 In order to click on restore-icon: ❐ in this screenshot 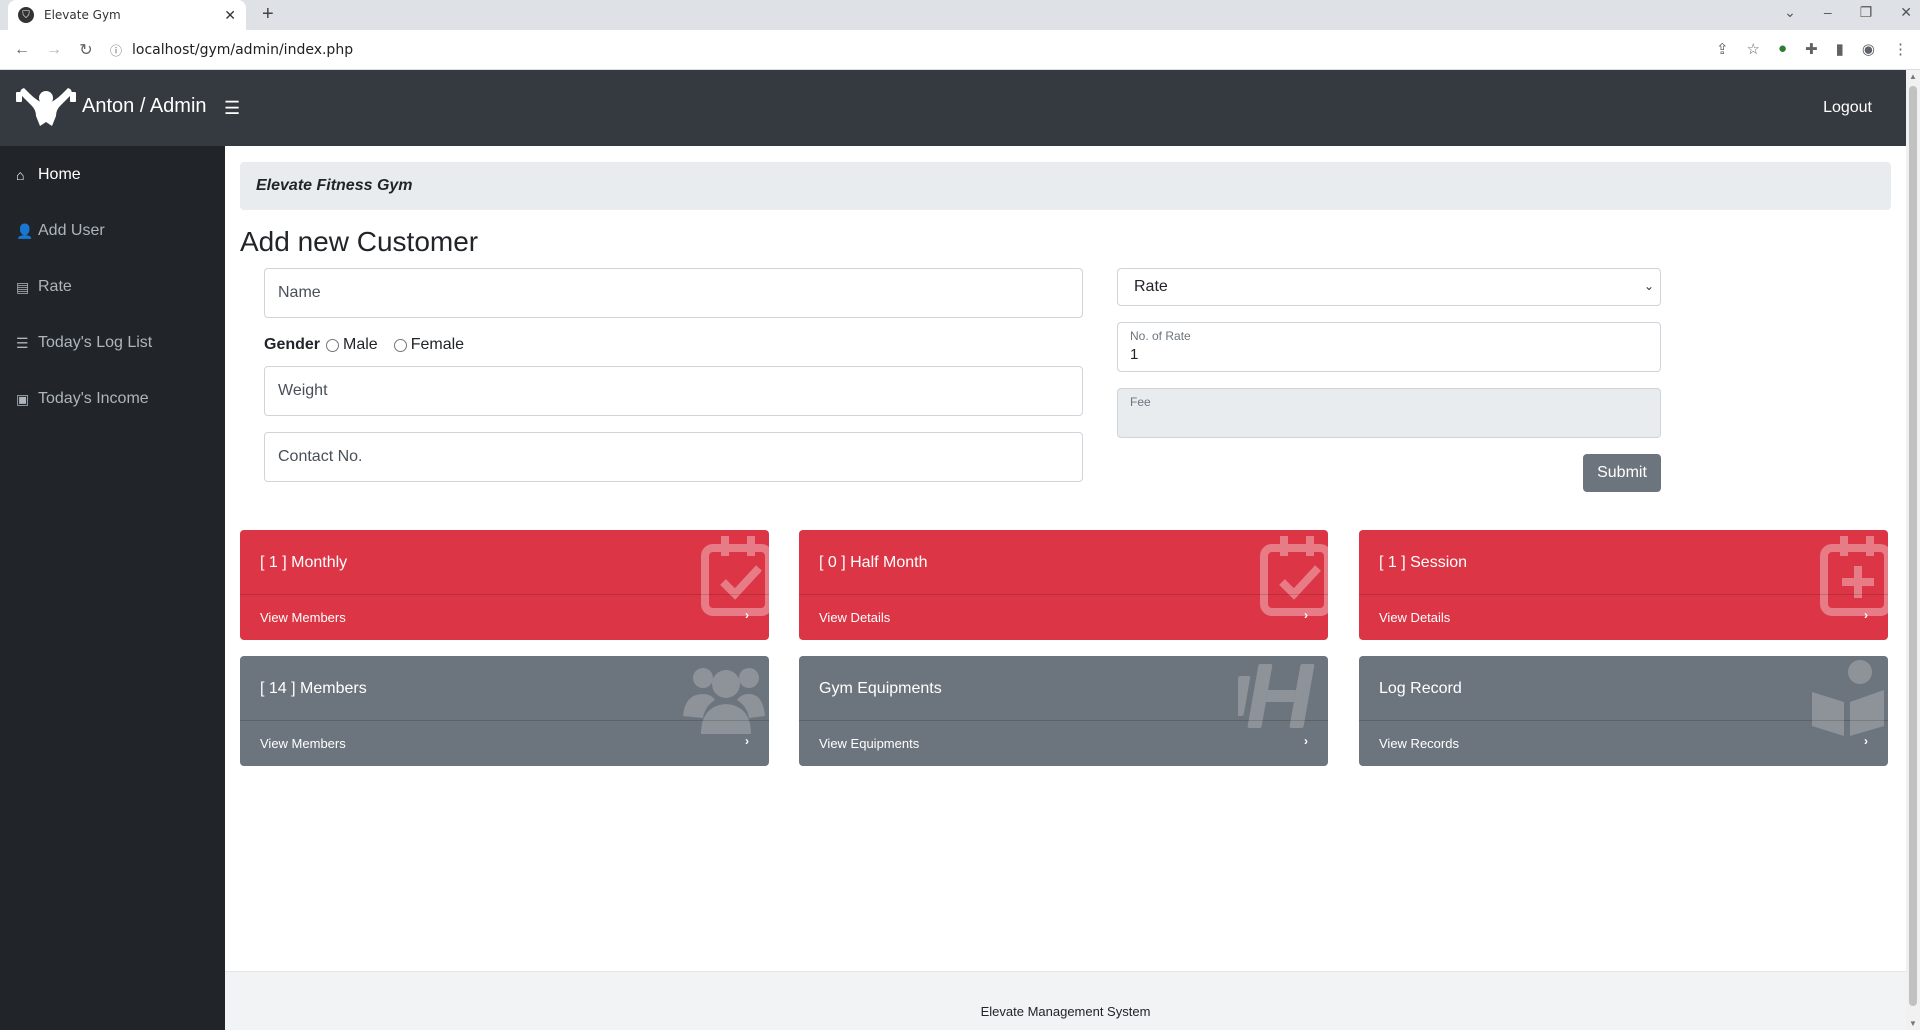, I will do `click(1866, 12)`.